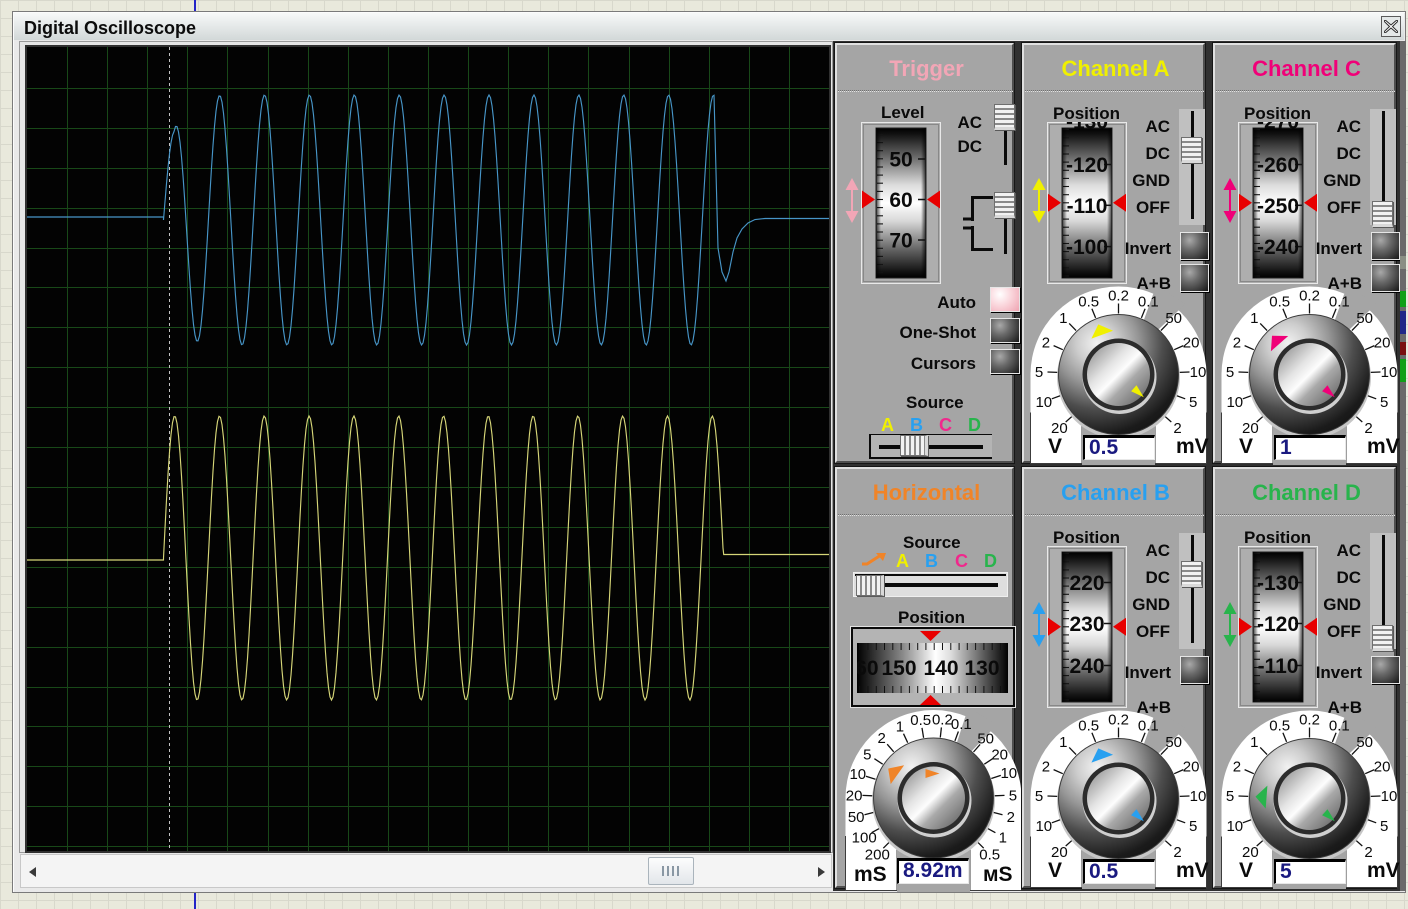 The width and height of the screenshot is (1408, 909). Describe the element at coordinates (1278, 206) in the screenshot. I see `svg-text: -250` at that location.